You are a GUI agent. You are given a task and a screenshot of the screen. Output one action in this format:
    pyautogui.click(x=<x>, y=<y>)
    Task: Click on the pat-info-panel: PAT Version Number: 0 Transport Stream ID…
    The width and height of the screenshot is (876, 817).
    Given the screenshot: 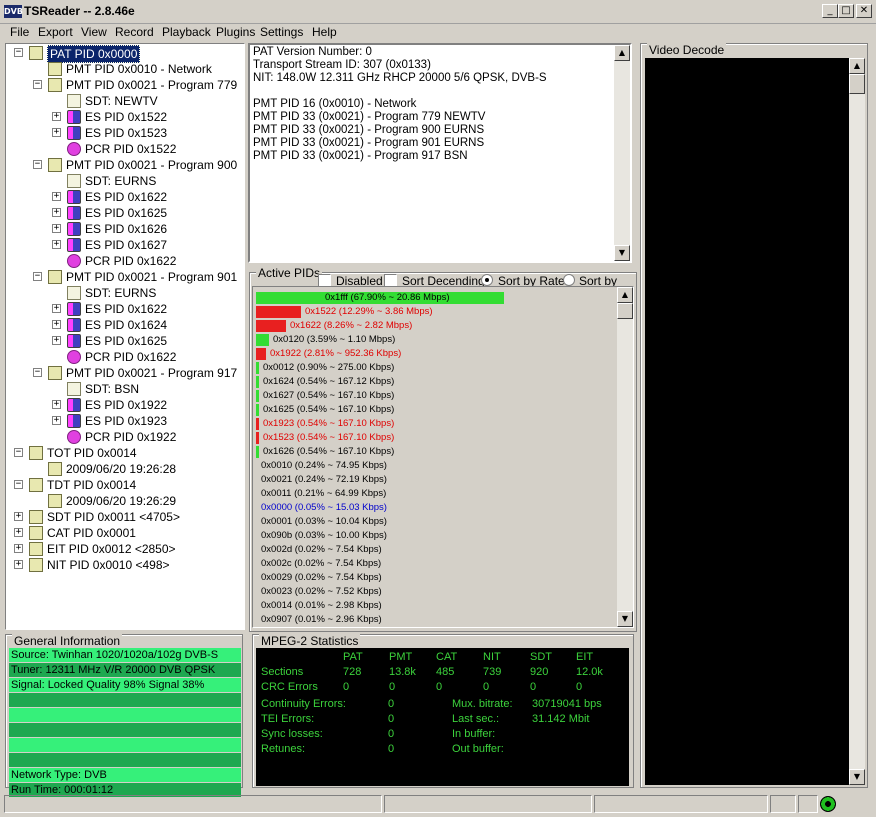 What is the action you would take?
    pyautogui.click(x=440, y=153)
    